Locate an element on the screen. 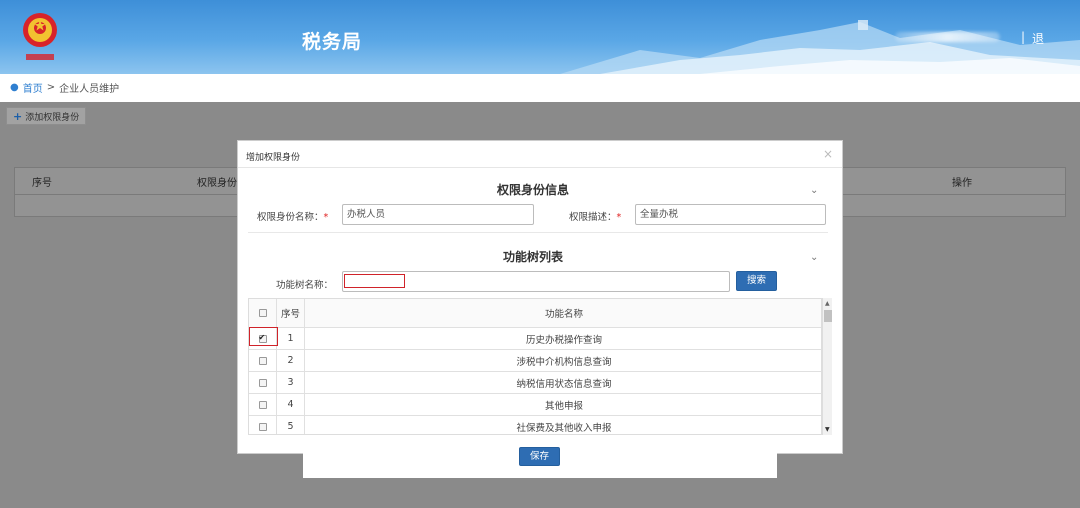 The height and width of the screenshot is (508, 1080). section-divider is located at coordinates (538, 232).